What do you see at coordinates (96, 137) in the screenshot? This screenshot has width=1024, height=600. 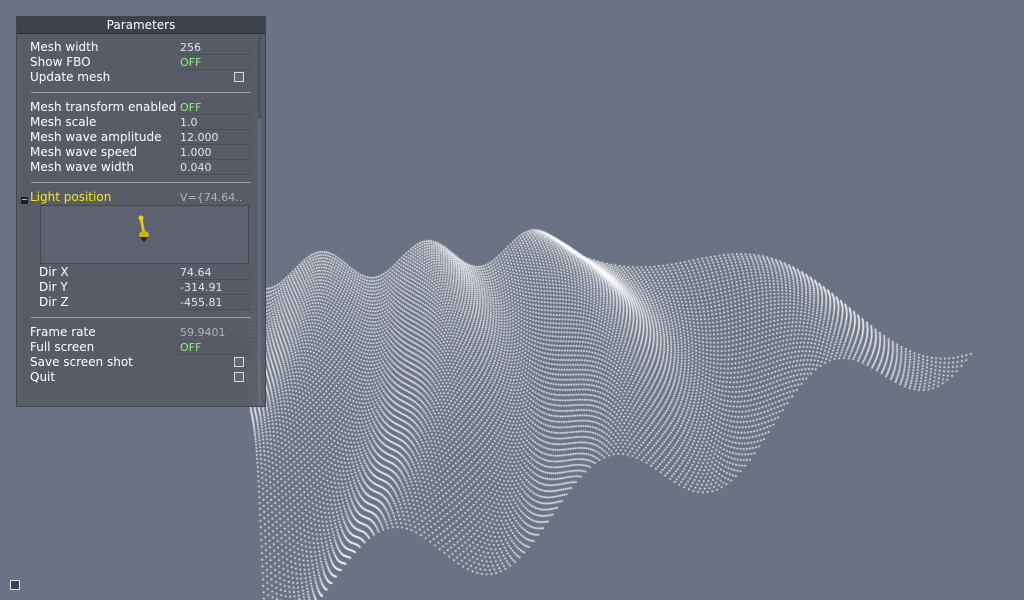 I see `wave-amplitude-label: Mesh wave amplitude` at bounding box center [96, 137].